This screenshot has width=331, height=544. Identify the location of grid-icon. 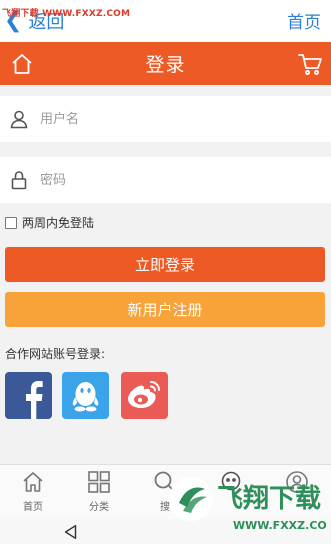
(99, 482).